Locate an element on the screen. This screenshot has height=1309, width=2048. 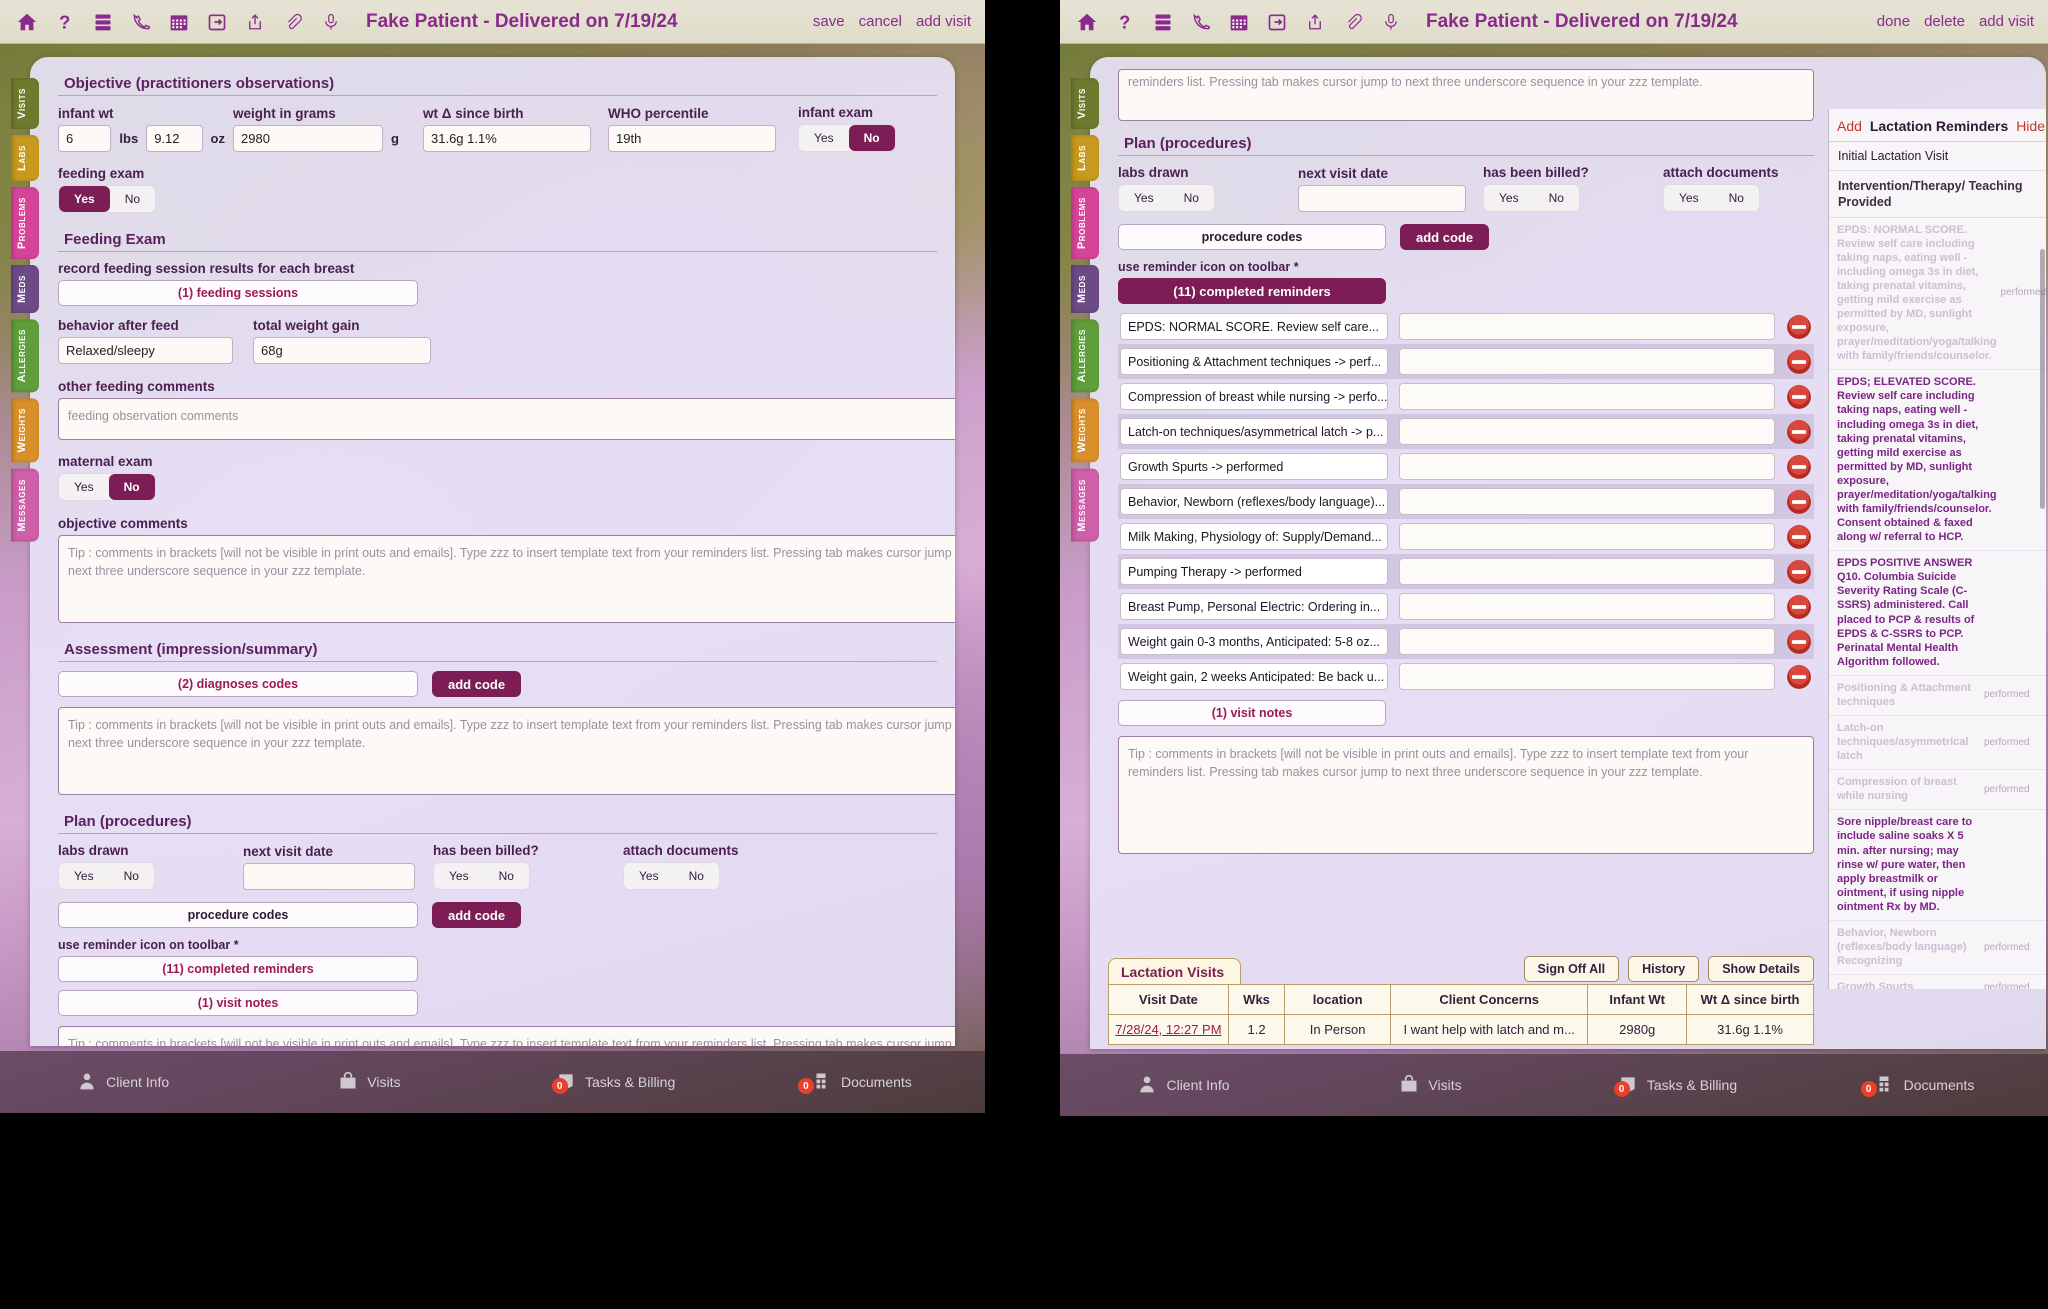
delete-button: delete is located at coordinates (1944, 21).